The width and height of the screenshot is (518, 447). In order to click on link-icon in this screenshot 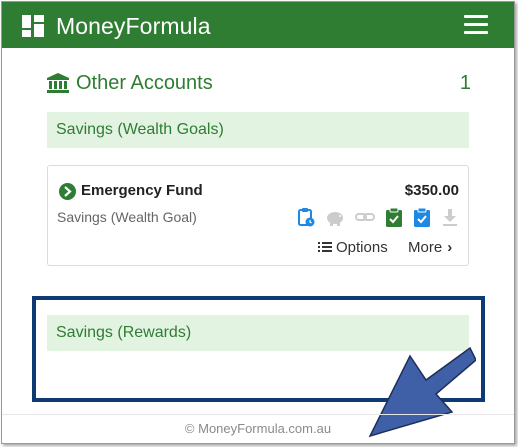, I will do `click(365, 217)`.